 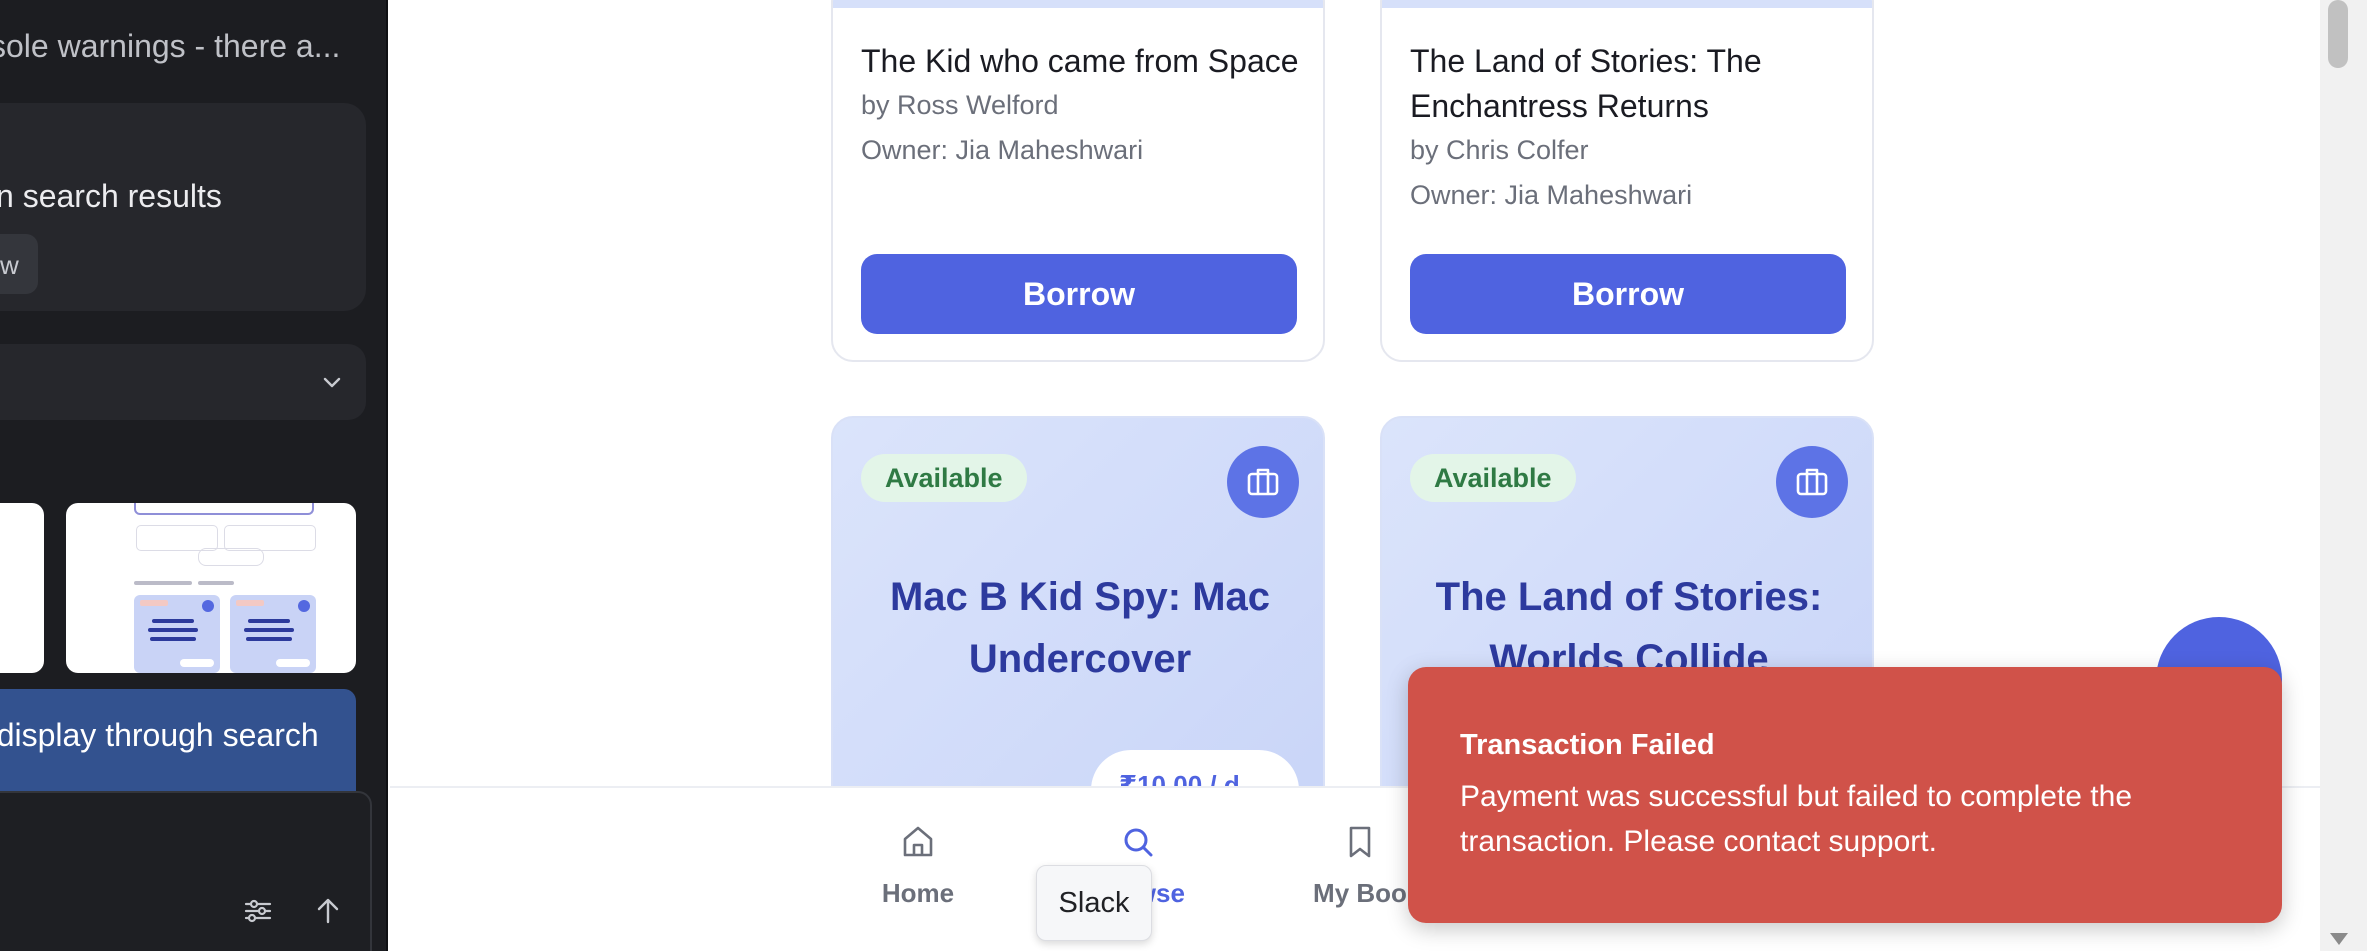 What do you see at coordinates (1094, 903) in the screenshot?
I see `tooltip: Slack` at bounding box center [1094, 903].